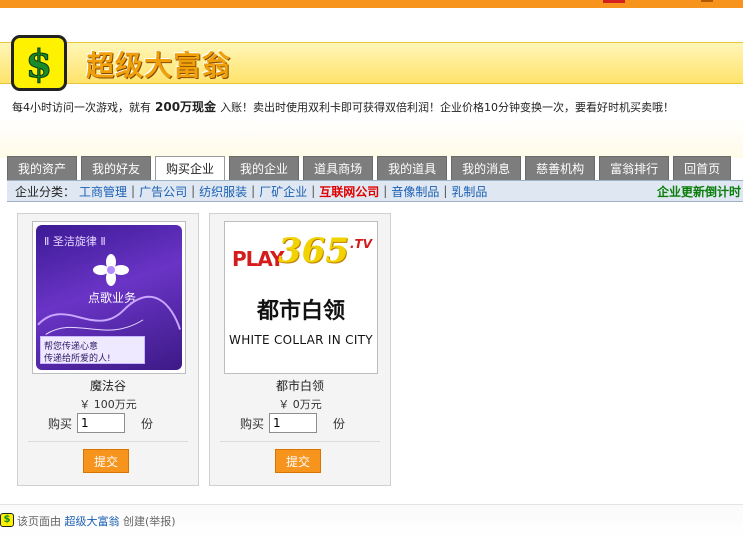 The width and height of the screenshot is (743, 538). I want to click on footer-text: 该页面由 超级大富翁 创建(举报), so click(96, 521).